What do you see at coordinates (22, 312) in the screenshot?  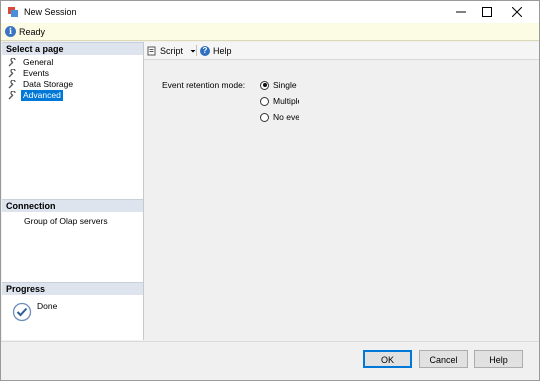 I see `progress-check-icon` at bounding box center [22, 312].